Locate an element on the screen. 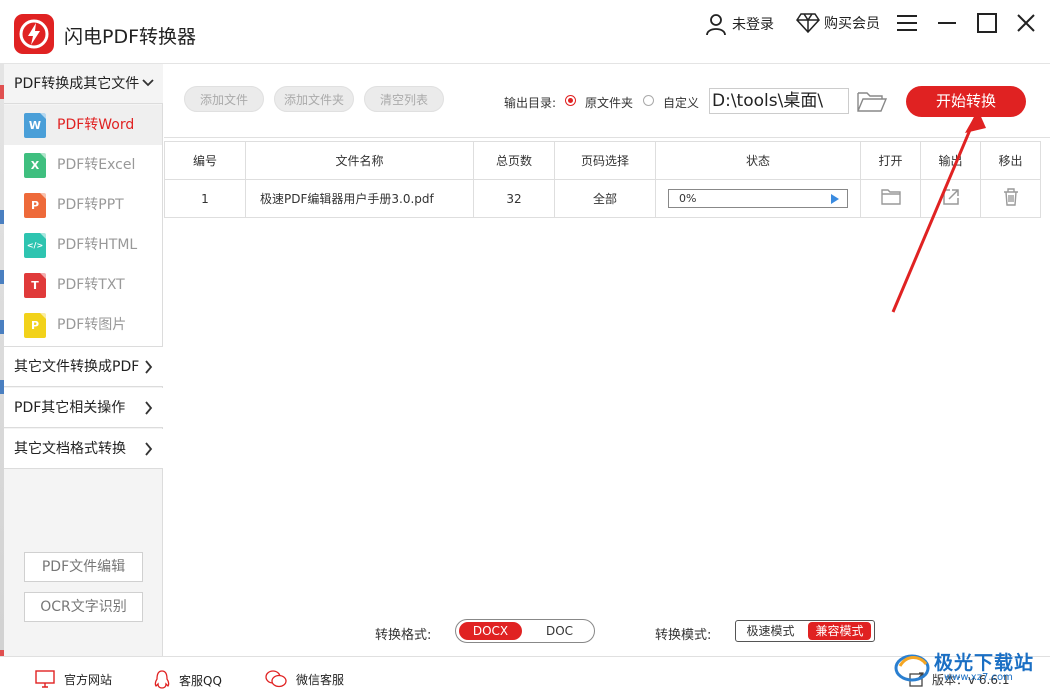  sidebar-item-pdf-to-word: W PDF转Word is located at coordinates (83, 125).